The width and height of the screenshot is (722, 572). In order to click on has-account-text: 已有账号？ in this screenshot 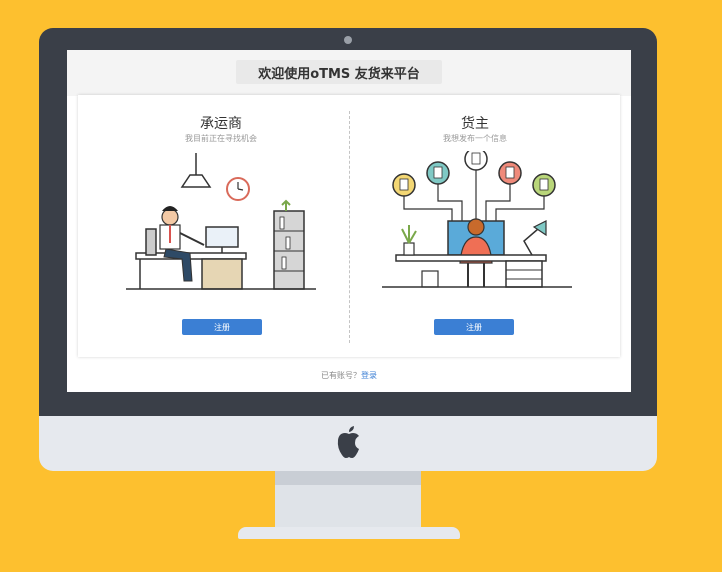, I will do `click(341, 375)`.